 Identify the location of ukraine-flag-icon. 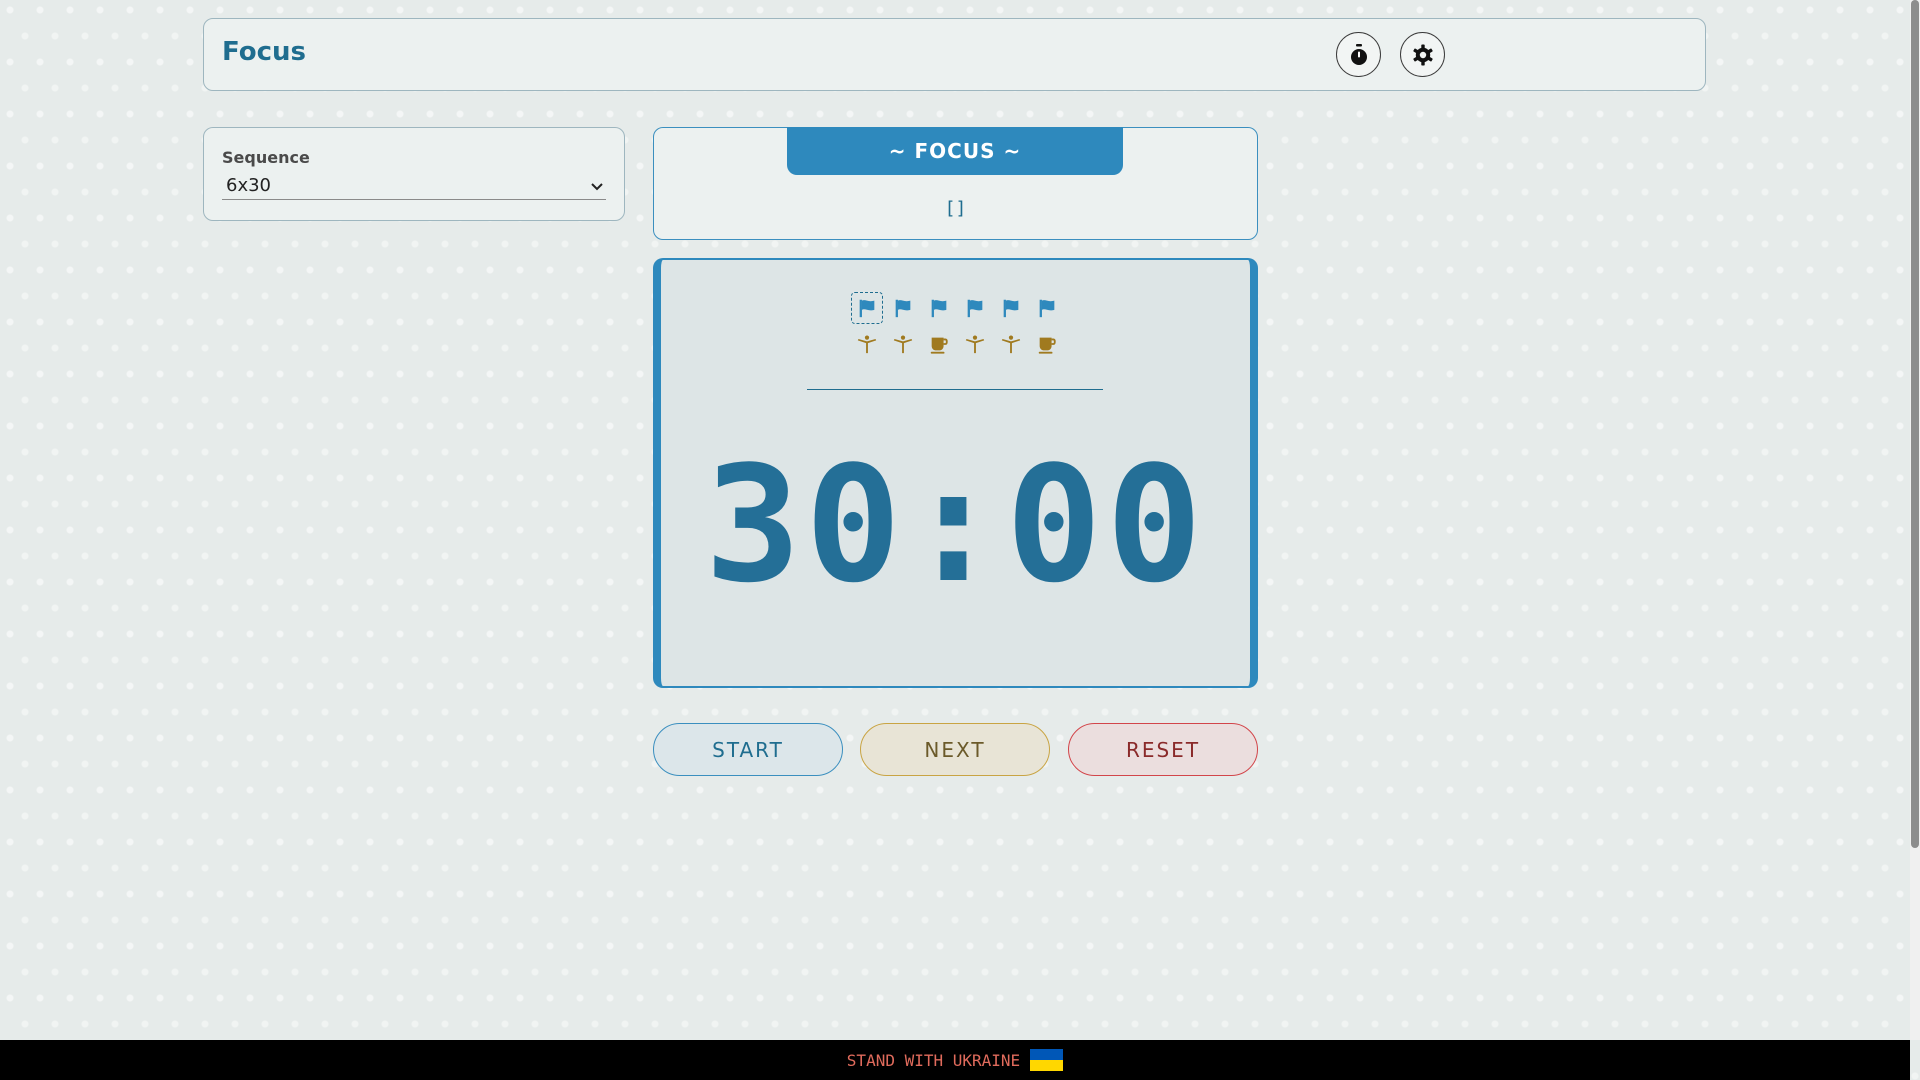
(1047, 1060).